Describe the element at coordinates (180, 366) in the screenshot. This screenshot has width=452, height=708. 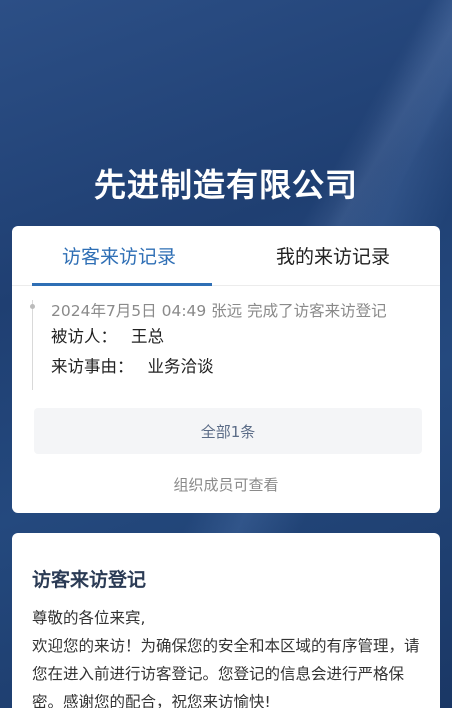
I see `reason-value: 业务洽谈` at that location.